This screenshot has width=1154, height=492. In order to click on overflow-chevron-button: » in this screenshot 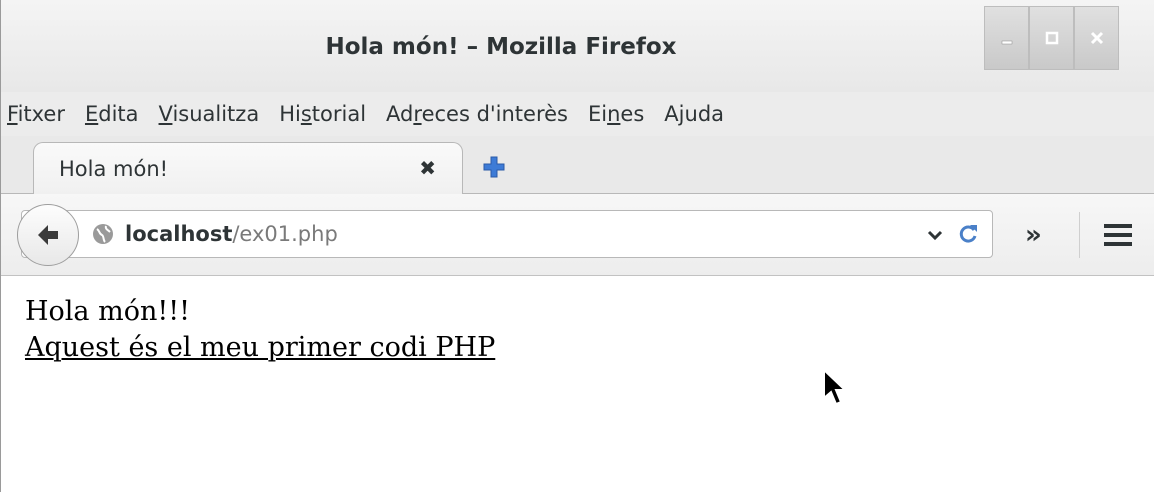, I will do `click(1033, 235)`.